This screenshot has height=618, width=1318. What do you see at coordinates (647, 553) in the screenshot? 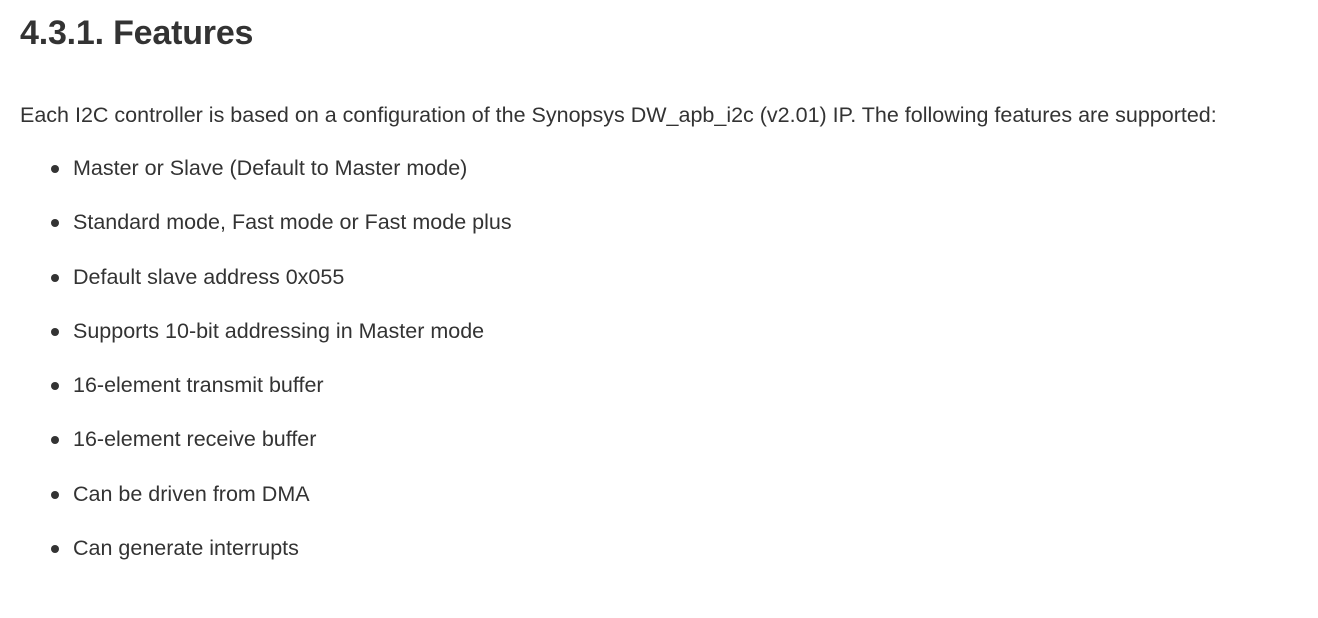
I see `feature-item: Can generate interrupts` at bounding box center [647, 553].